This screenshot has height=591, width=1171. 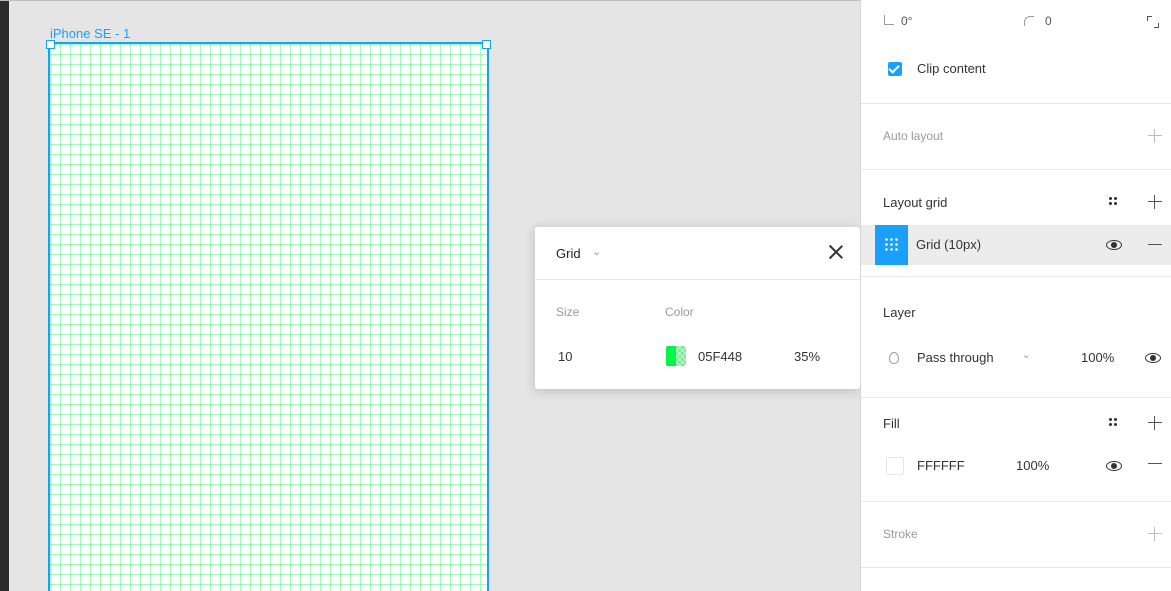 What do you see at coordinates (906, 21) in the screenshot?
I see `rotation-input: 0°` at bounding box center [906, 21].